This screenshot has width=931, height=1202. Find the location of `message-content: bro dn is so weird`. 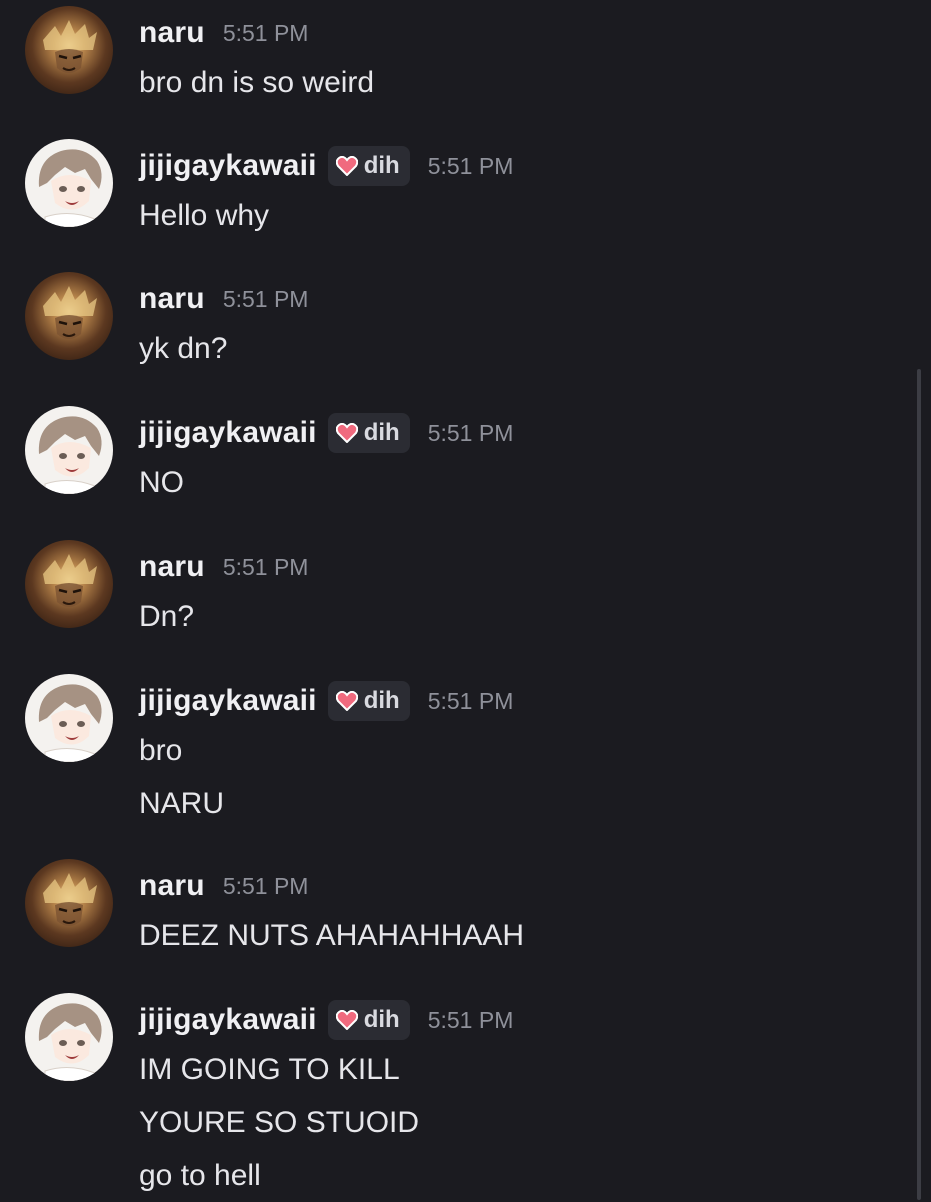

message-content: bro dn is so weird is located at coordinates (256, 82).